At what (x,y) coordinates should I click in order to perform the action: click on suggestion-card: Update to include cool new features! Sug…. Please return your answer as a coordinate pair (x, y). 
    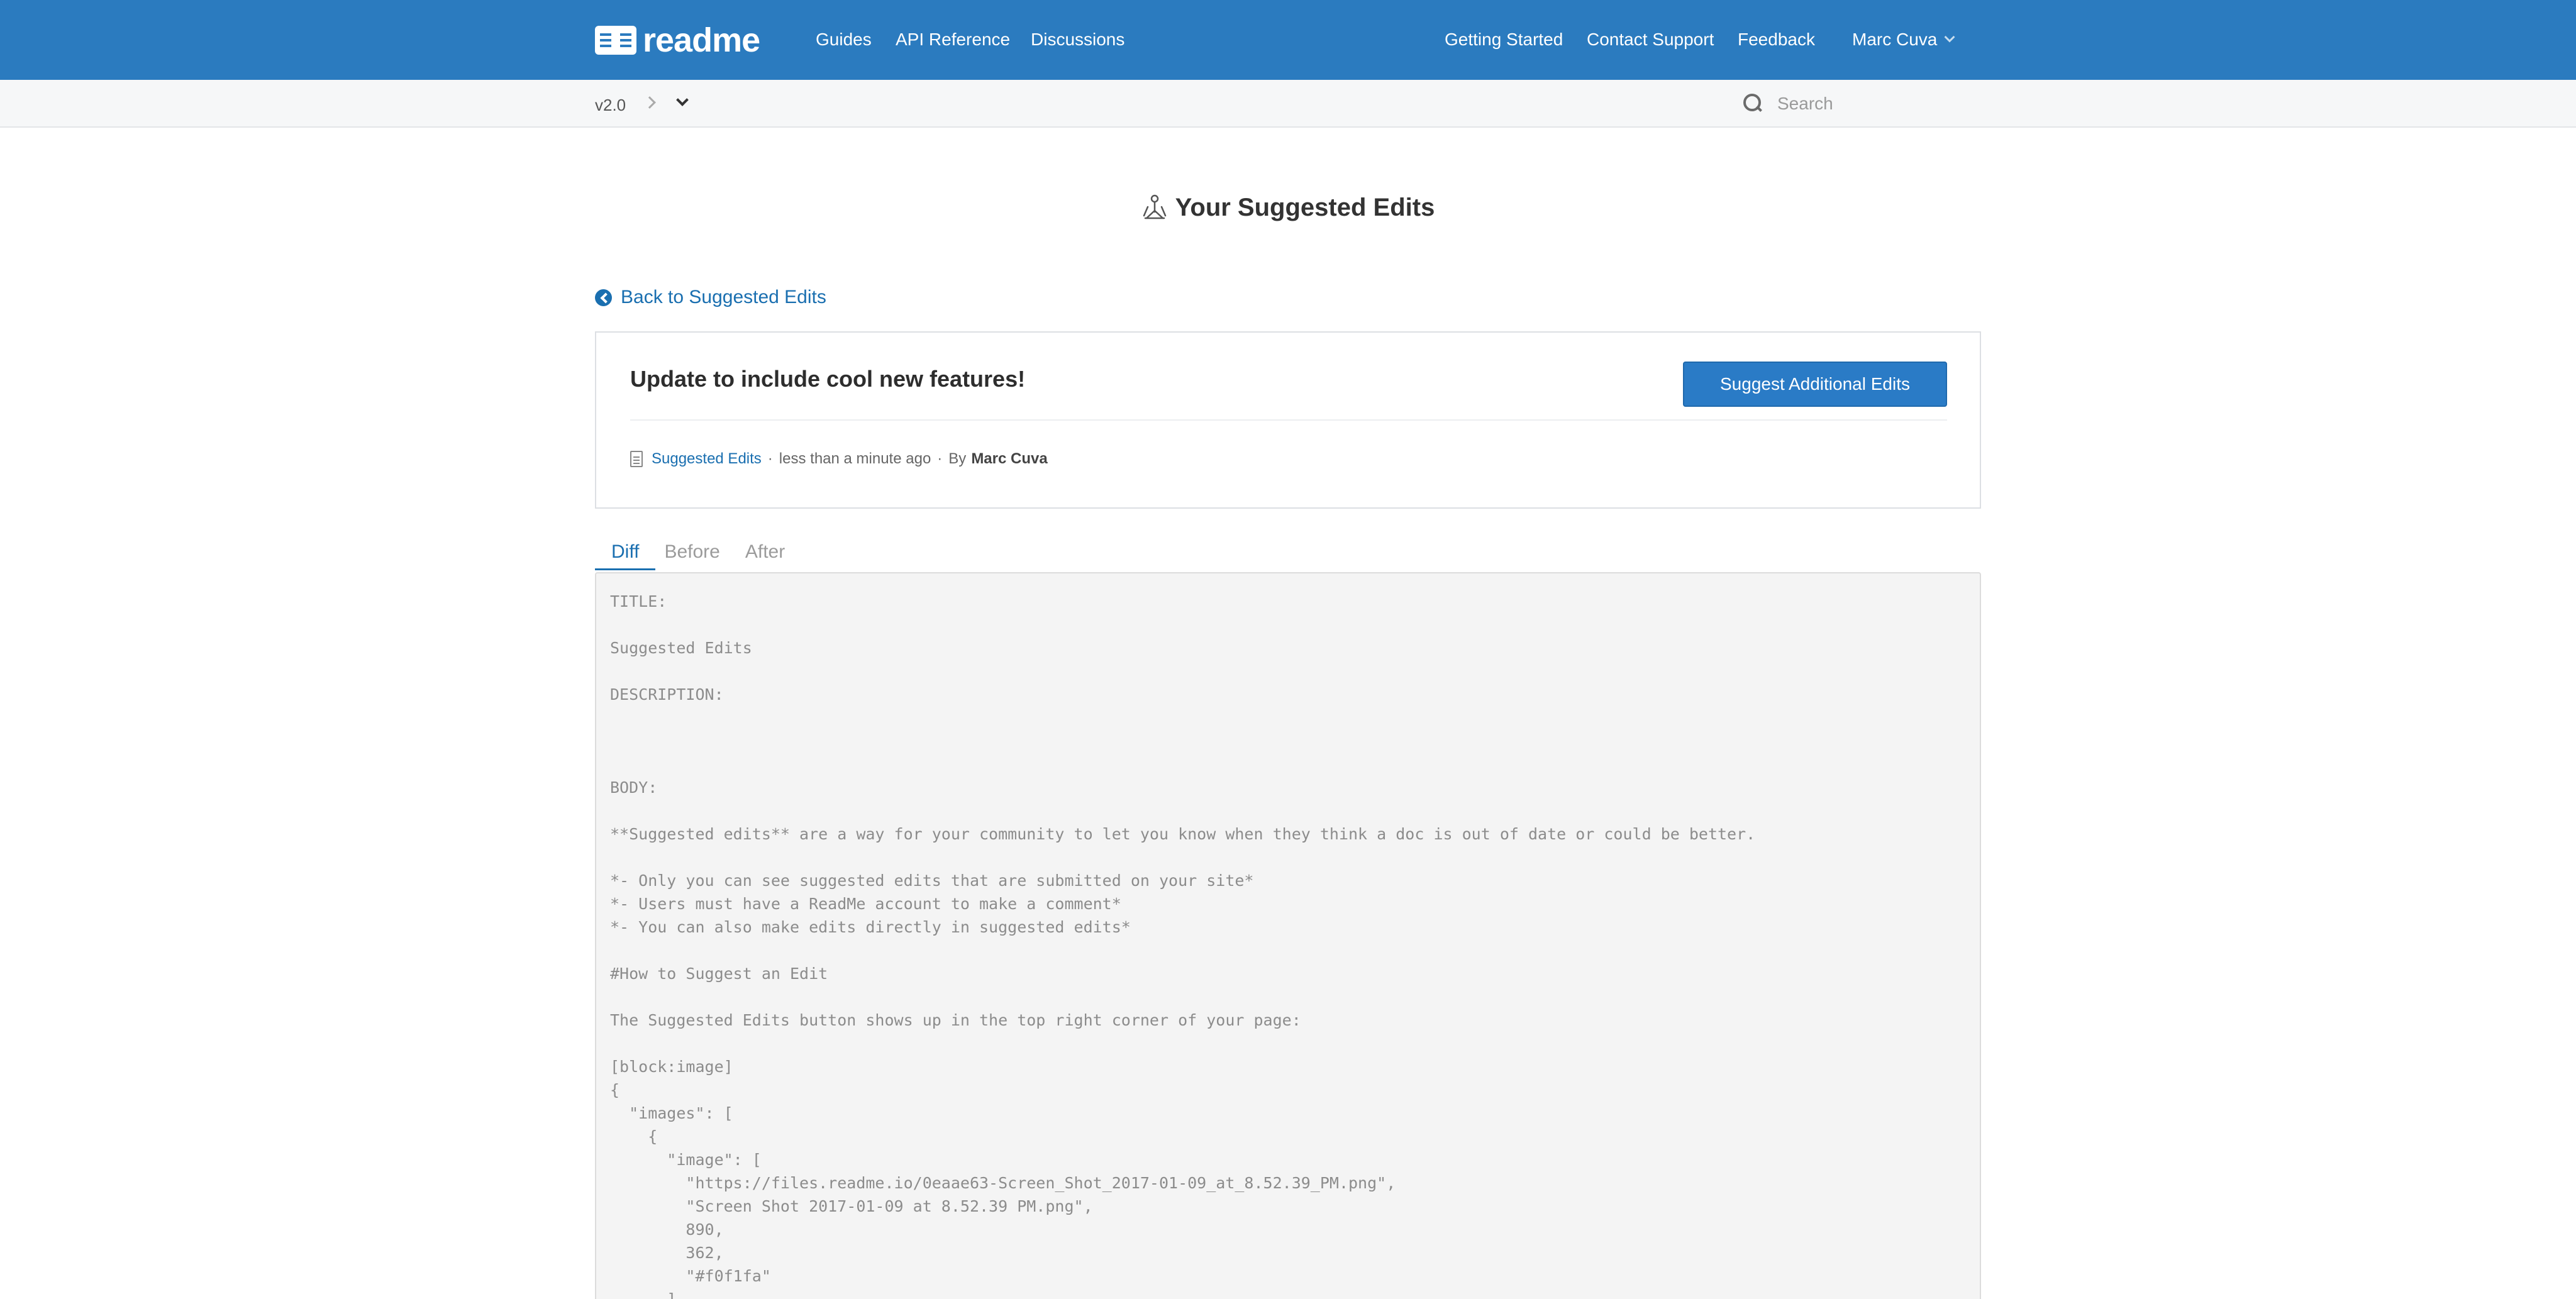
    Looking at the image, I should click on (1288, 420).